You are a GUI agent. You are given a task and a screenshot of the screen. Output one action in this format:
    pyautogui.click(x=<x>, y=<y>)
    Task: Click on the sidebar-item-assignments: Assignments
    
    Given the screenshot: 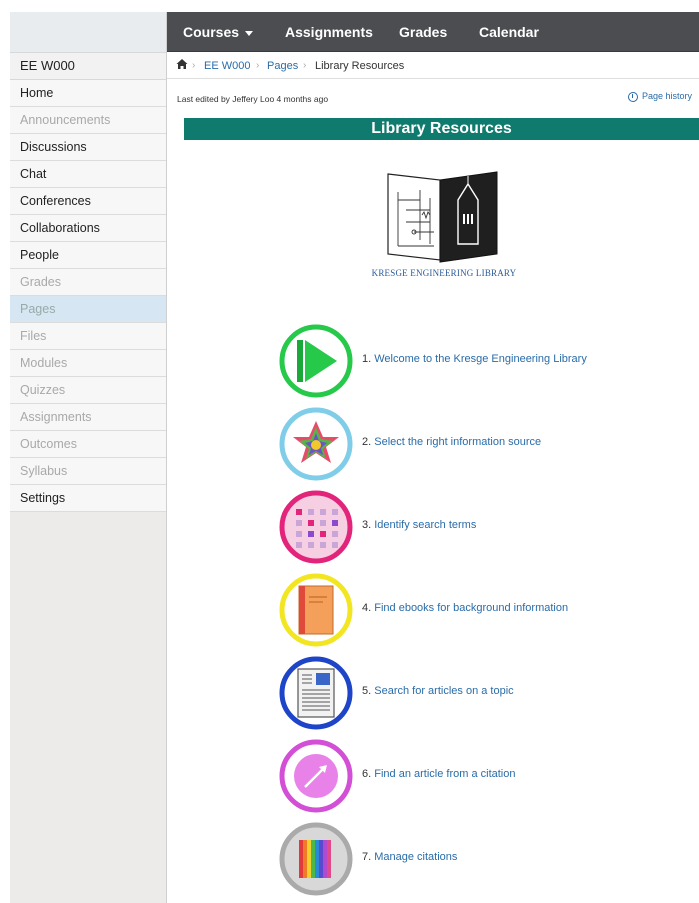 What is the action you would take?
    pyautogui.click(x=88, y=417)
    